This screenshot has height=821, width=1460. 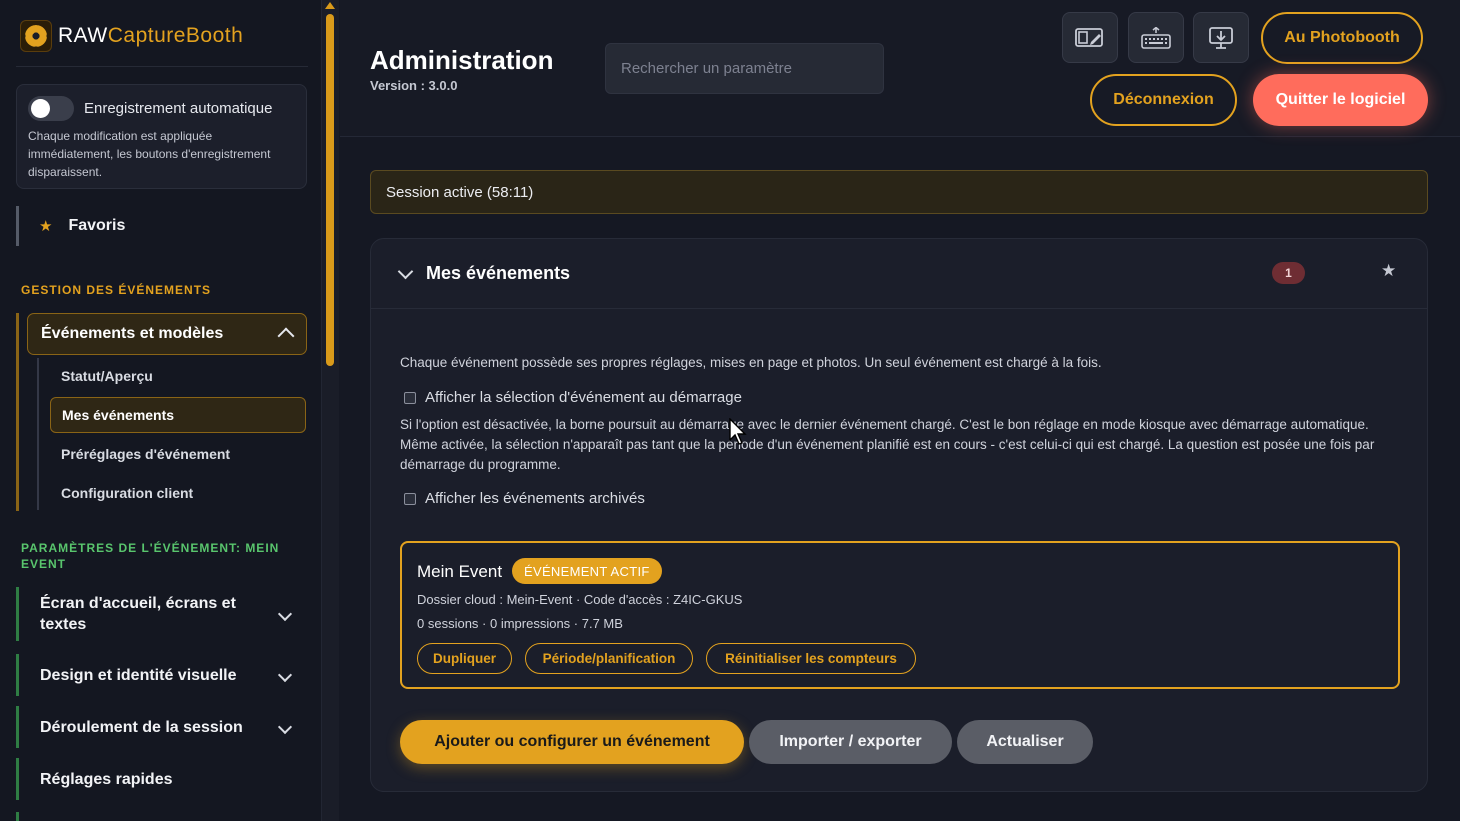 I want to click on status-badge: ÉVÉNEMENT ACTIF, so click(x=587, y=571).